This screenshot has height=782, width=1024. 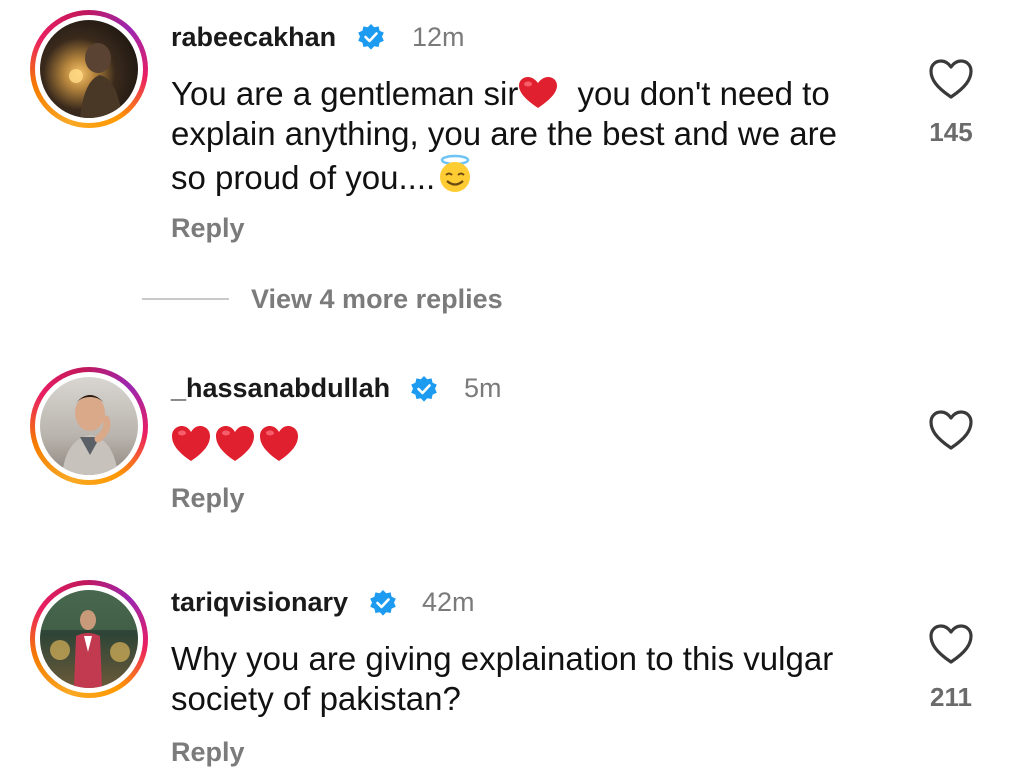 I want to click on comment-text-part: you don't need to, so click(x=703, y=93).